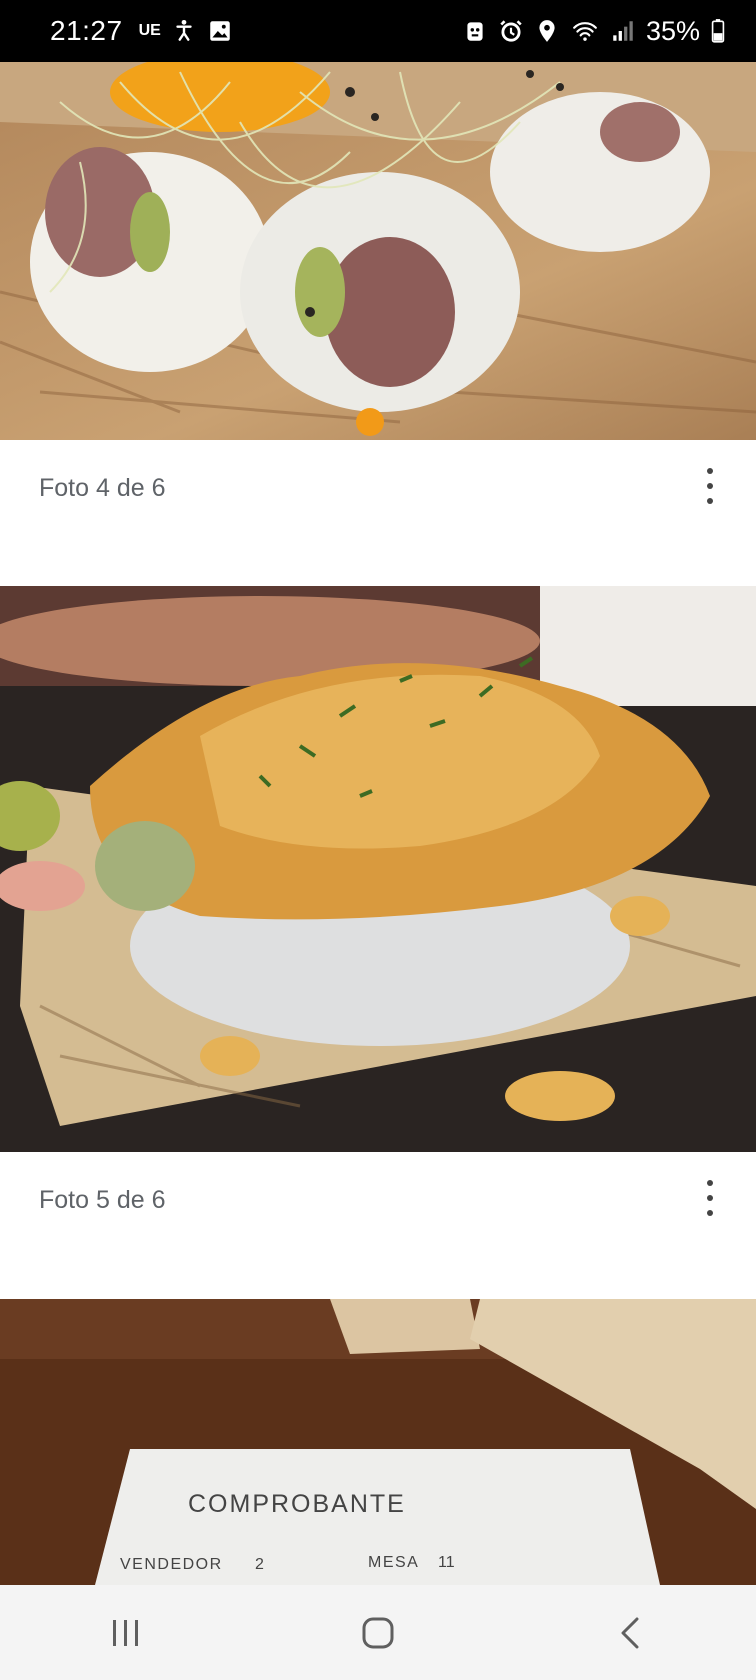 Image resolution: width=756 pixels, height=1680 pixels. What do you see at coordinates (149, 30) in the screenshot?
I see `carrier-label: UE` at bounding box center [149, 30].